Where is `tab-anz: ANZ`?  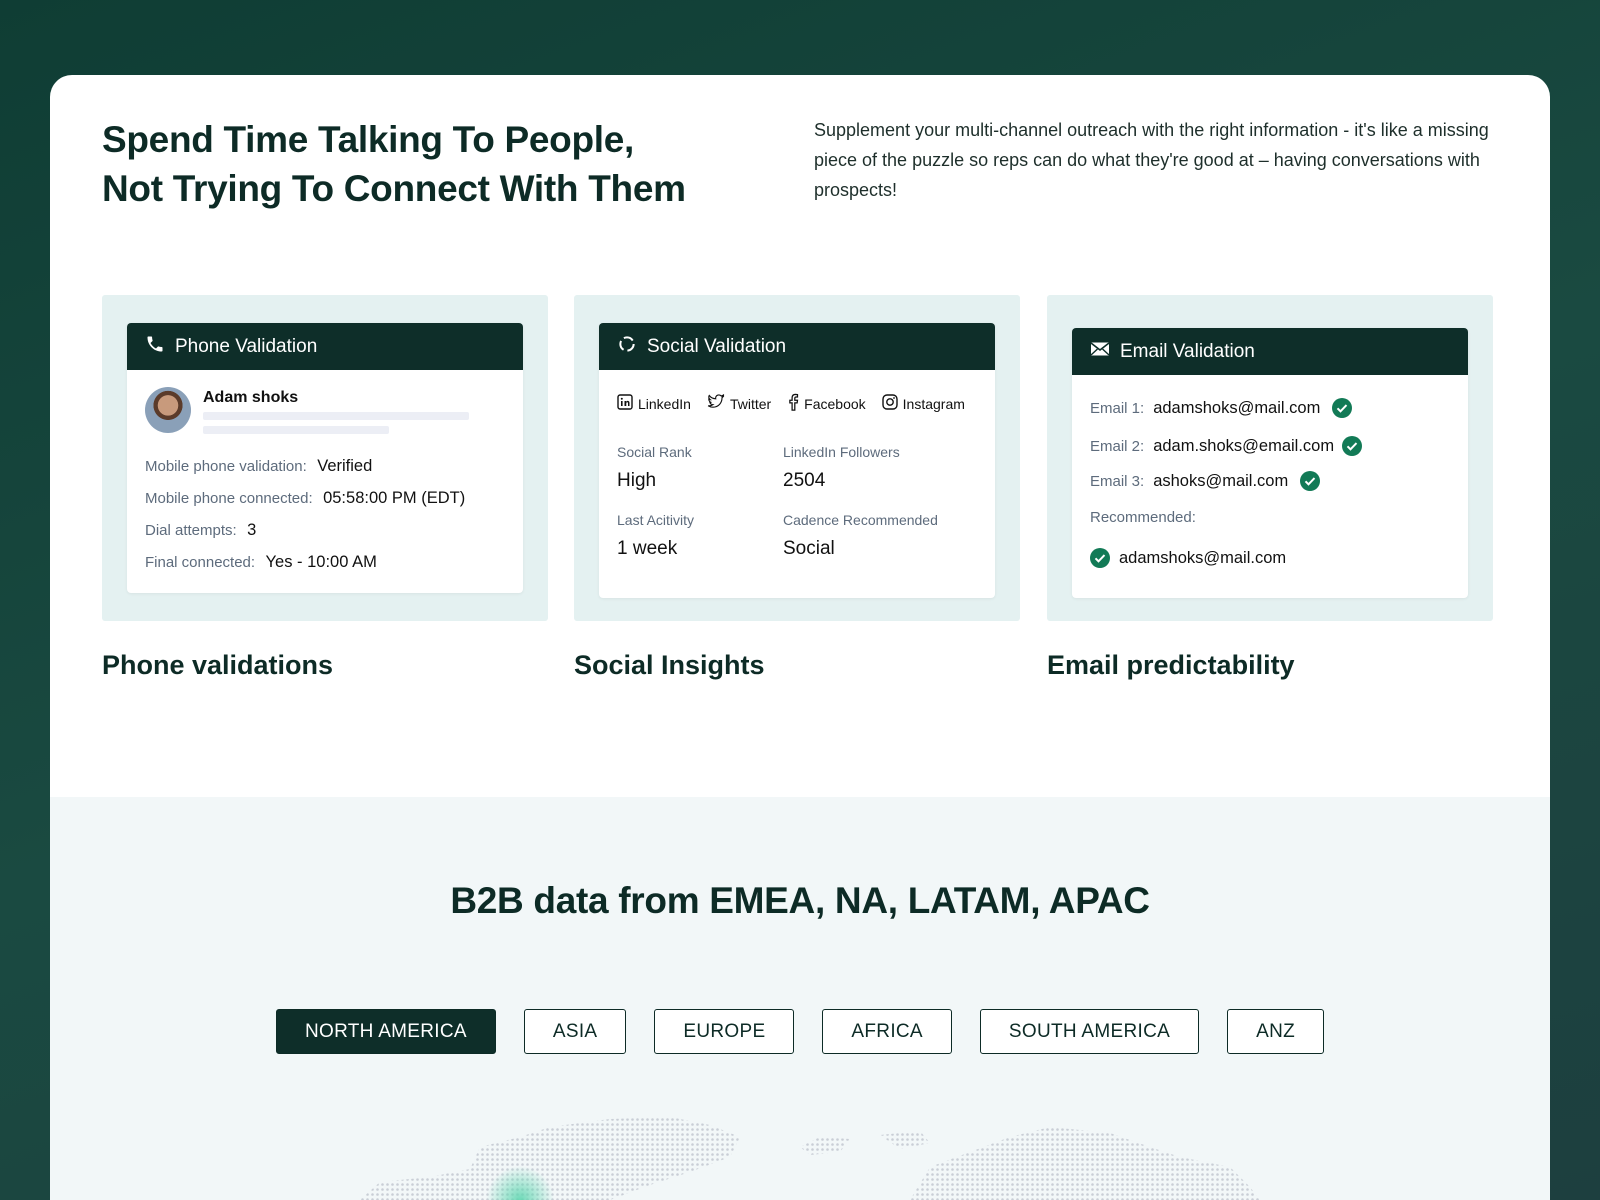 tab-anz: ANZ is located at coordinates (1276, 1031).